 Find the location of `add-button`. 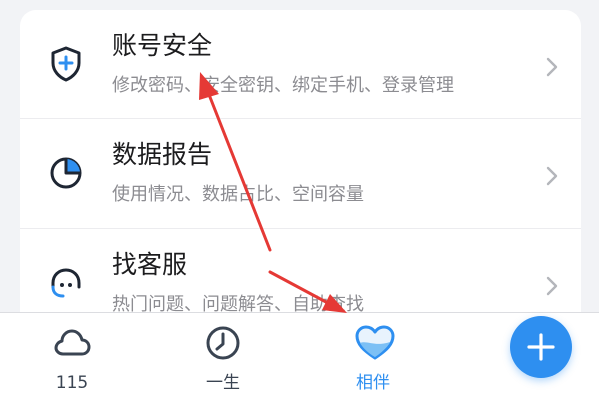

add-button is located at coordinates (541, 347).